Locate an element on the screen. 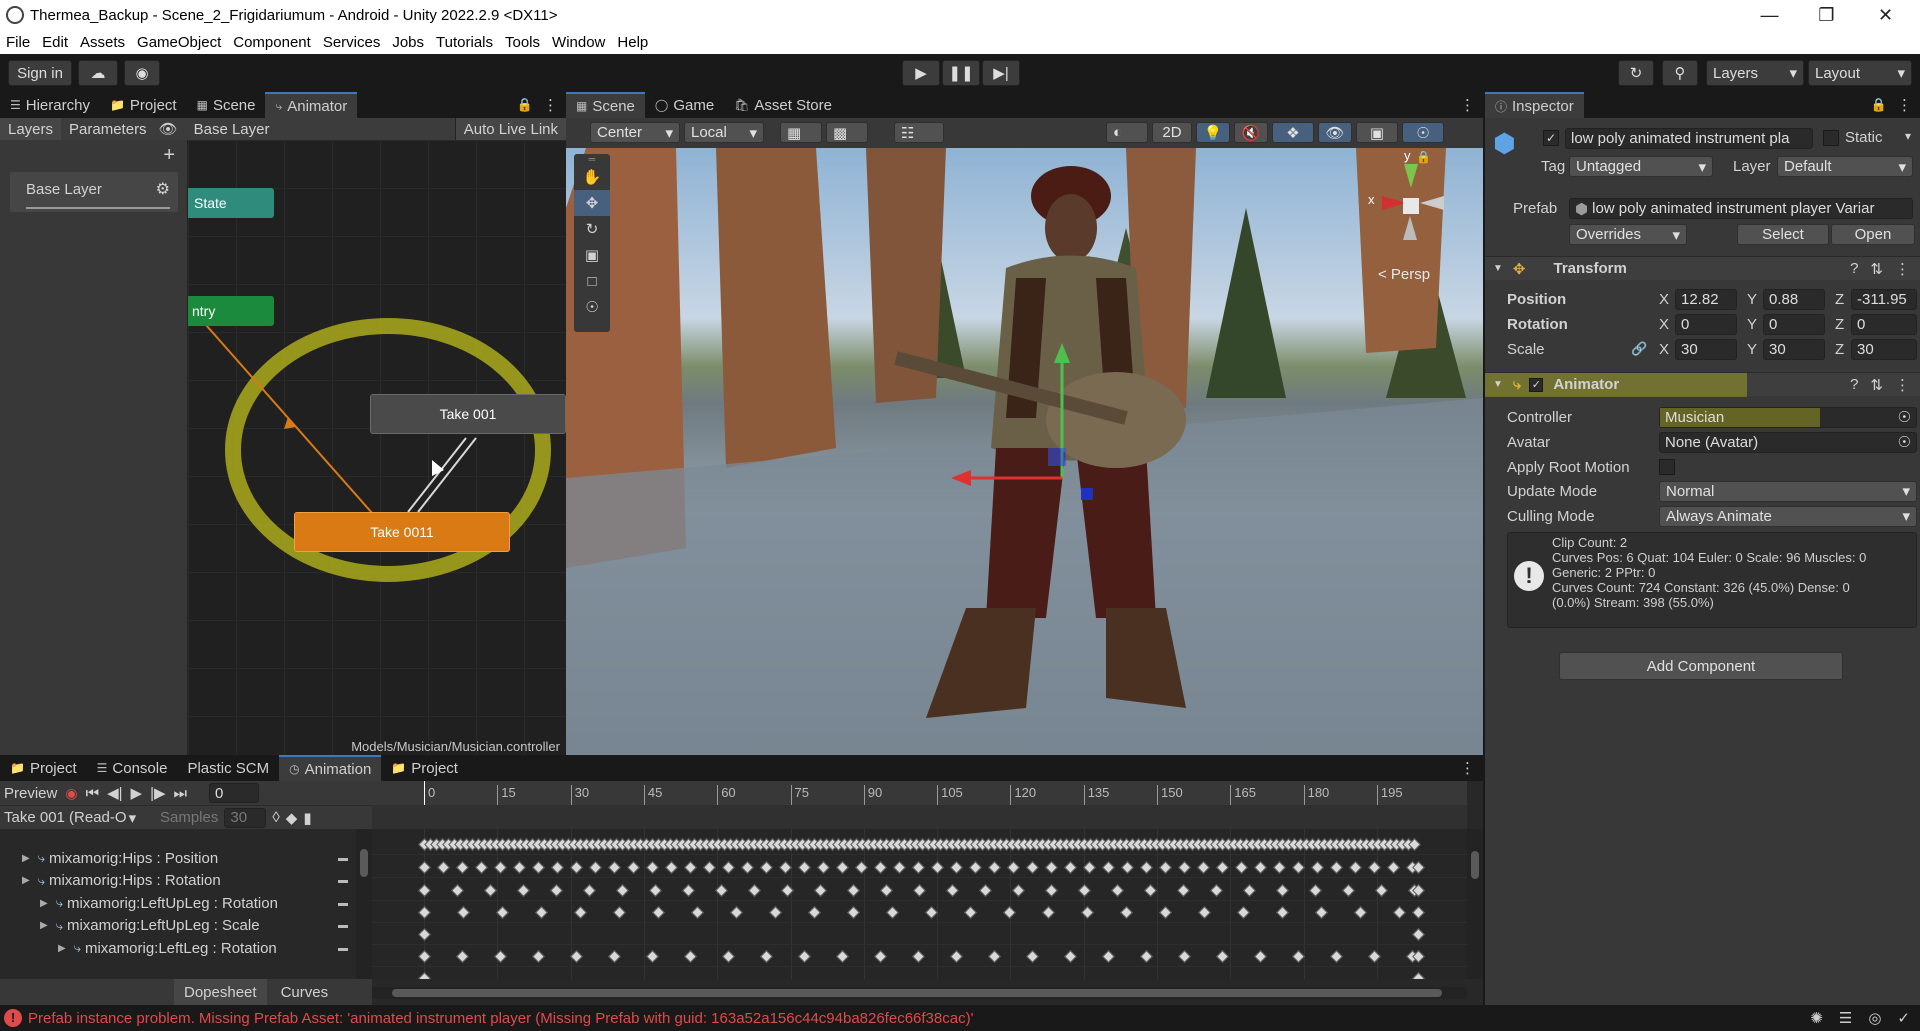  tab-project-bottom-2: 📁 Project is located at coordinates (424, 768).